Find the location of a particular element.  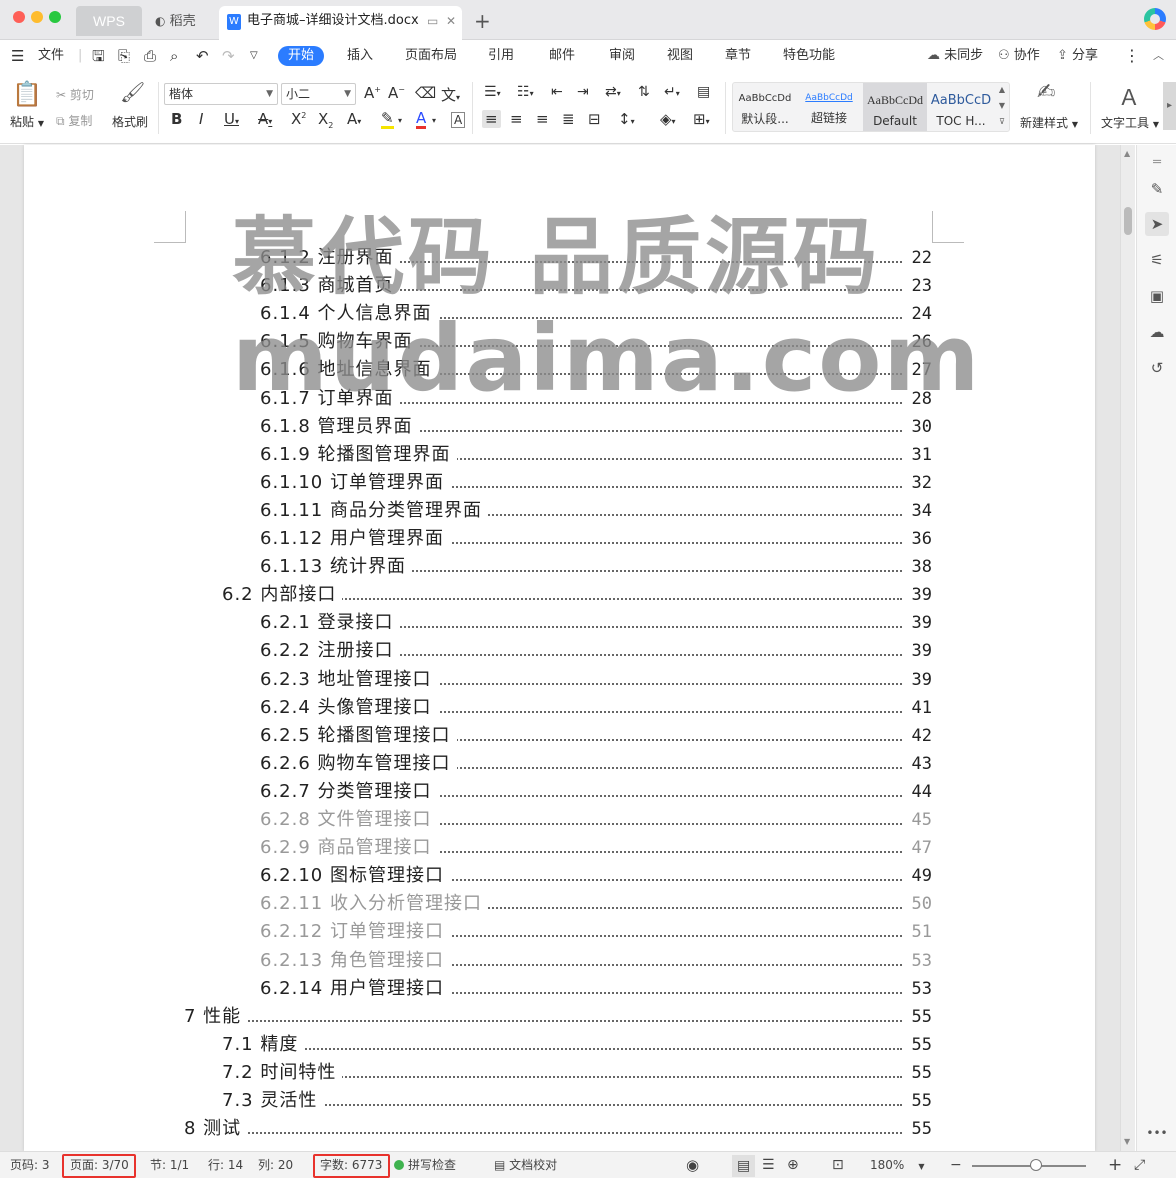

font-name-select: 楷体 ▼ is located at coordinates (221, 94).